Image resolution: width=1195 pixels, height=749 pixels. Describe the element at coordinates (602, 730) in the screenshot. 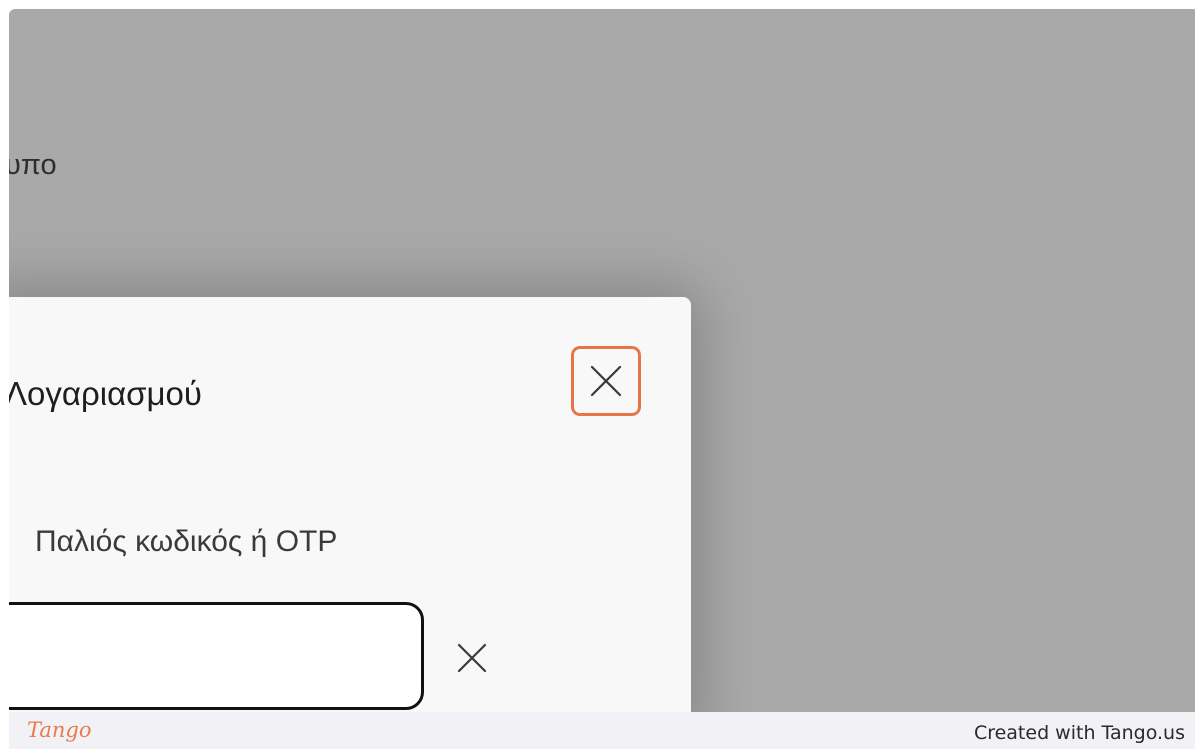

I see `footer-bar: Tango Created with Tango.us` at that location.